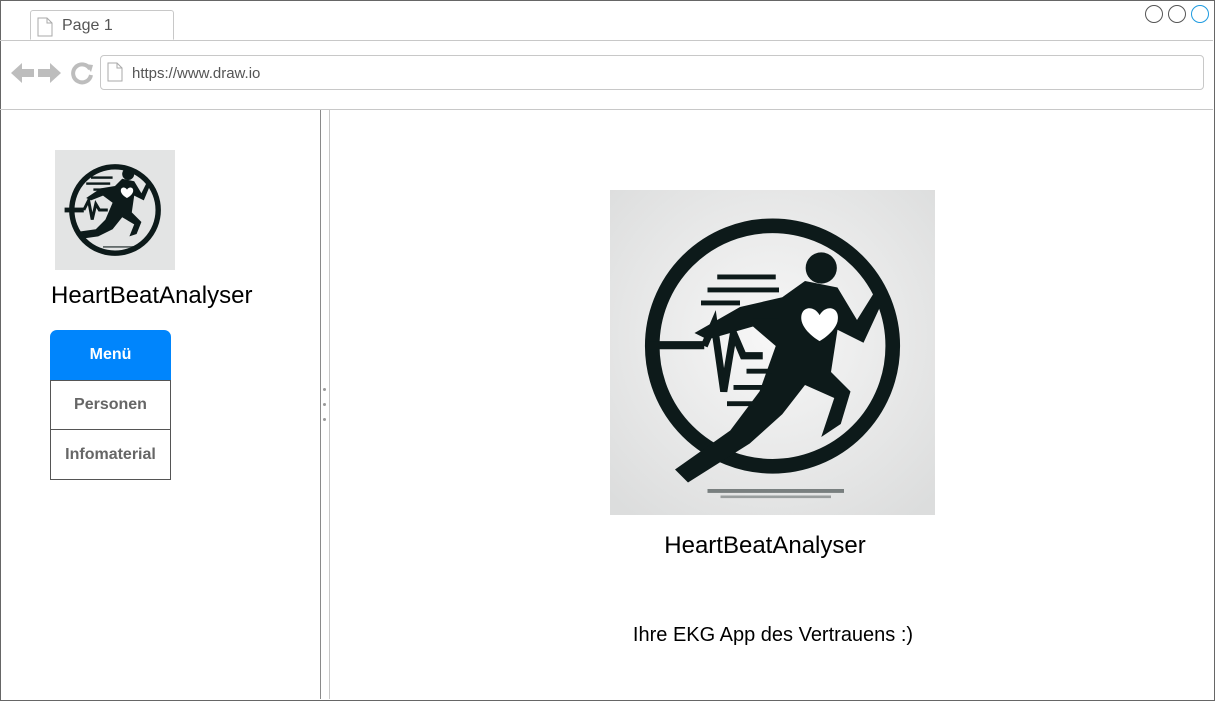  I want to click on tab-bar: Page 1, so click(606, 20).